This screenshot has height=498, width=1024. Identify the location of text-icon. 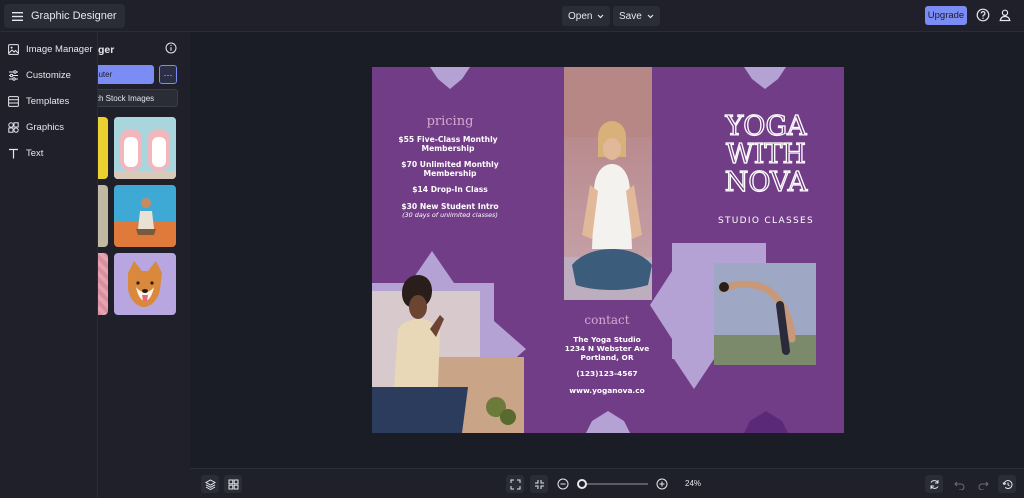
(13, 153).